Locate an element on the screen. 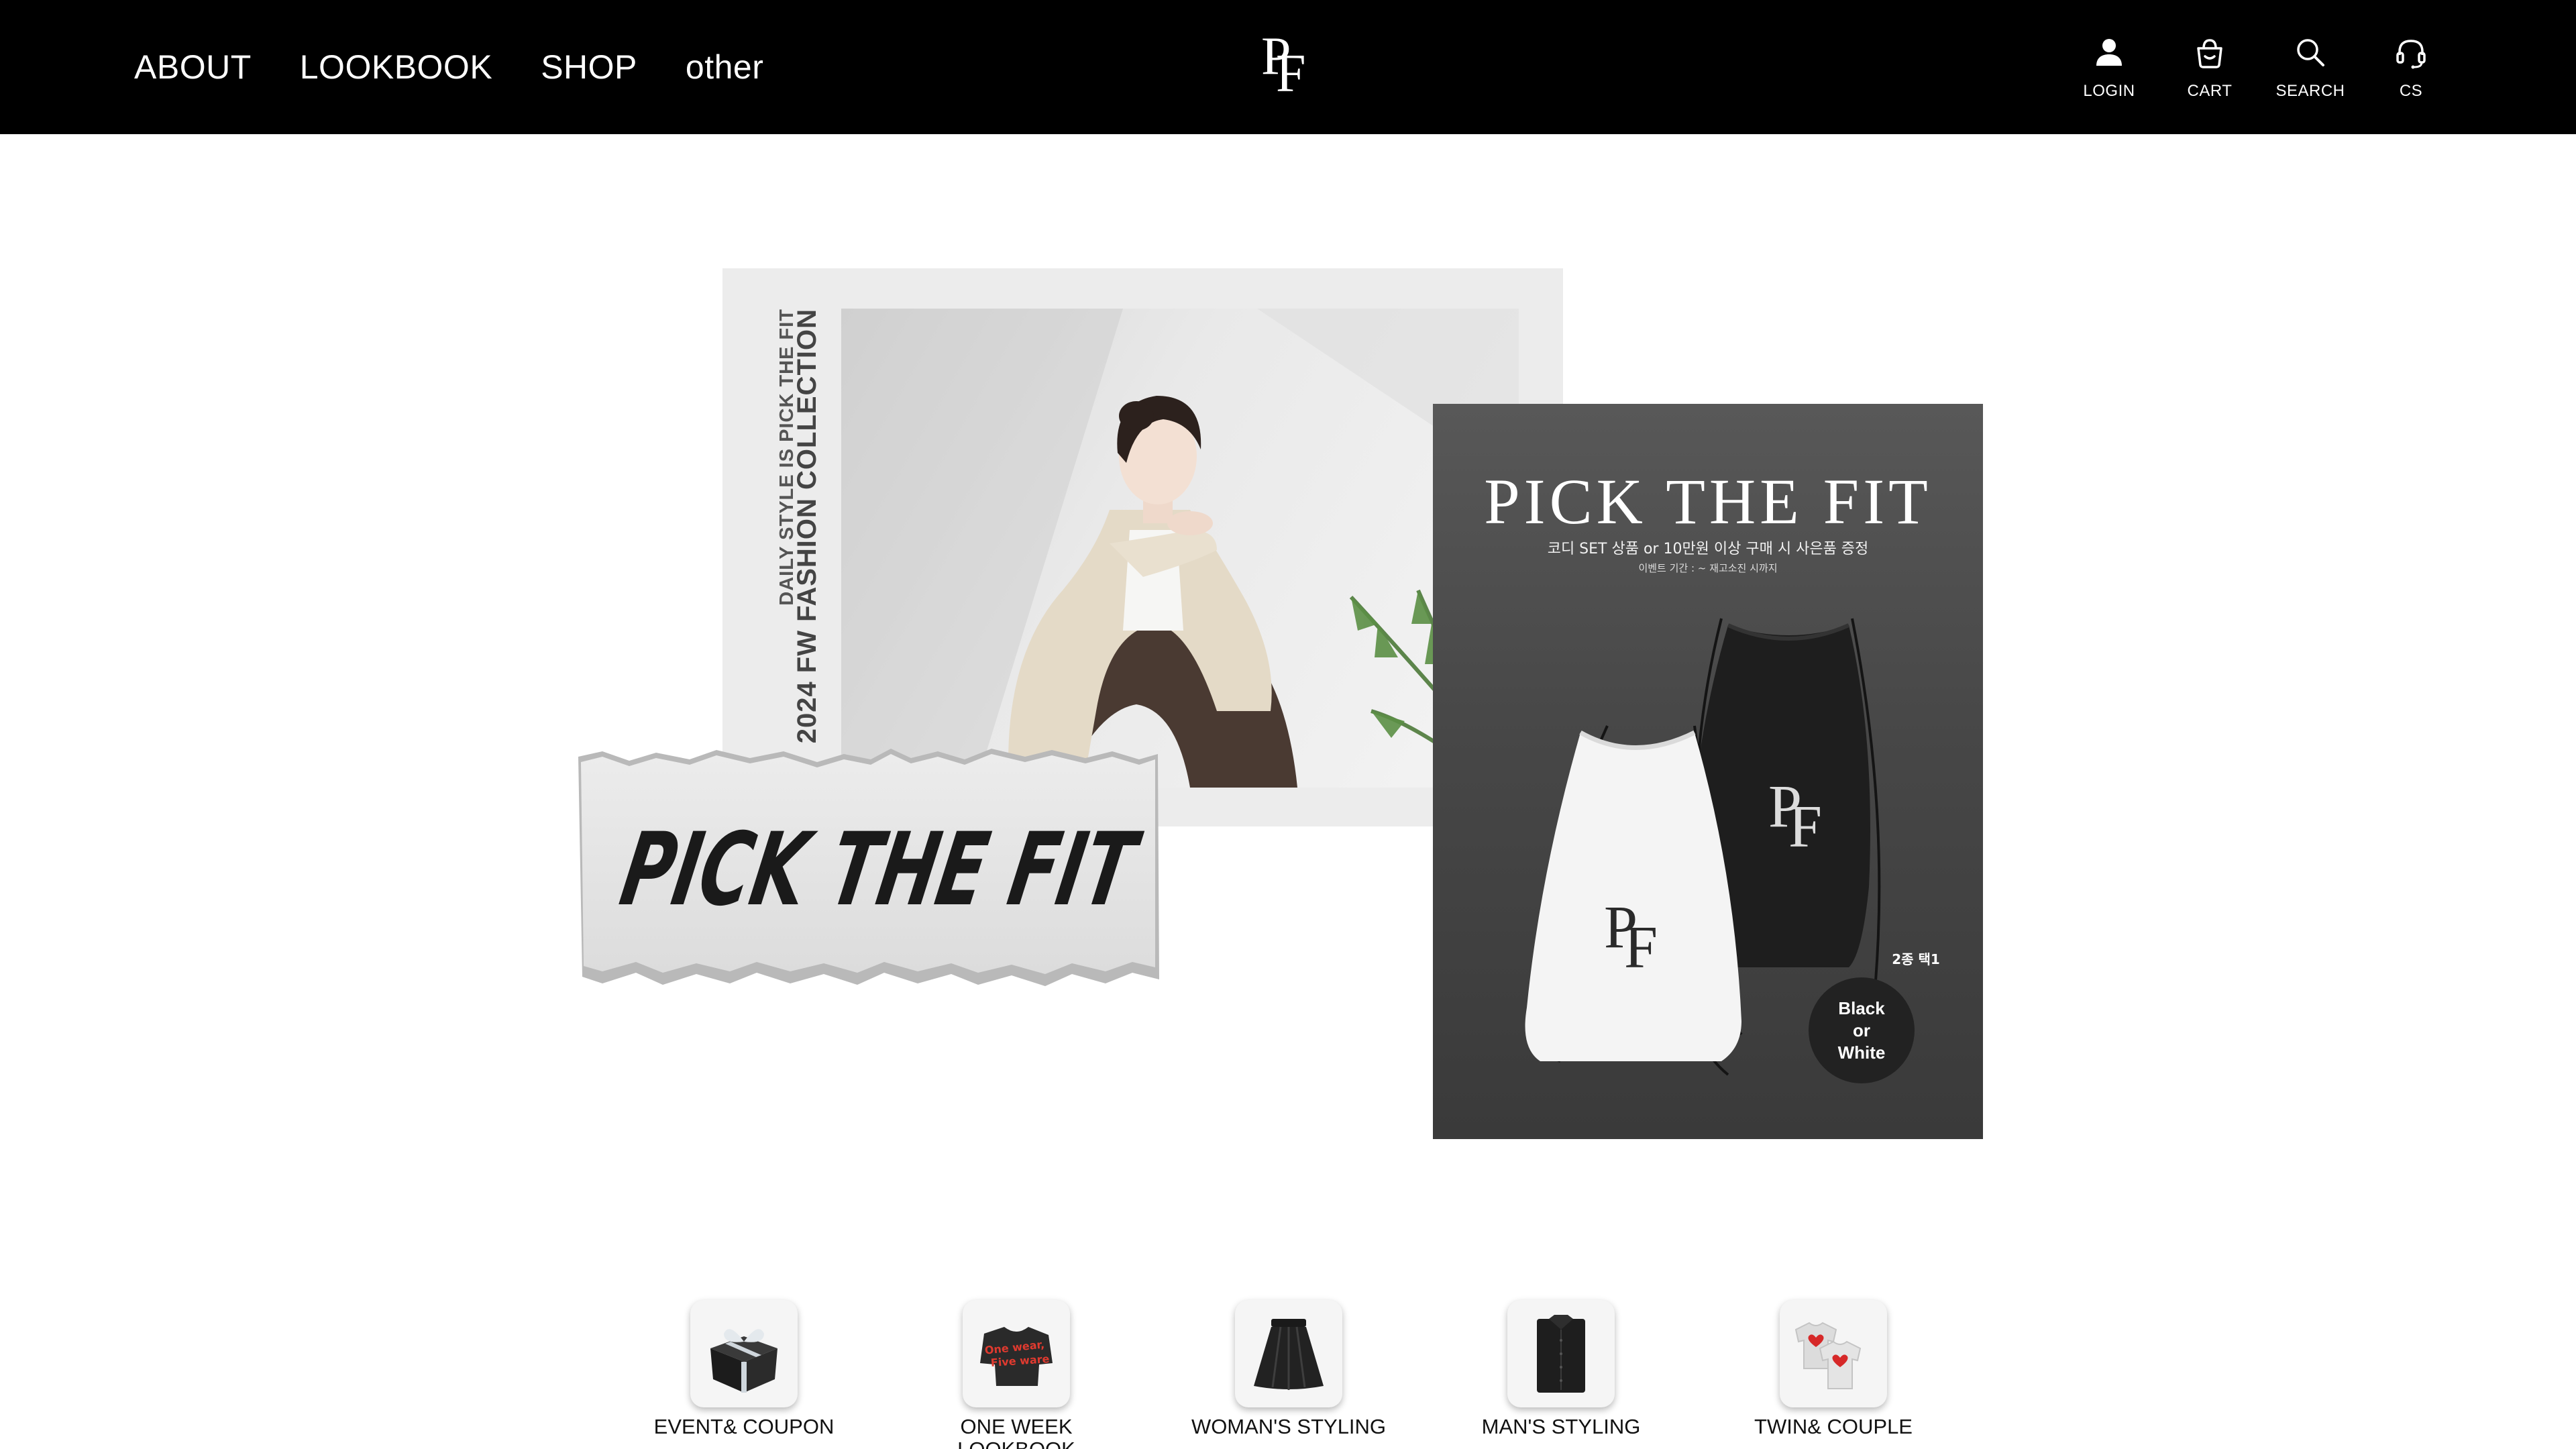 The image size is (2576, 1449). search-button: SEARCH is located at coordinates (2310, 67).